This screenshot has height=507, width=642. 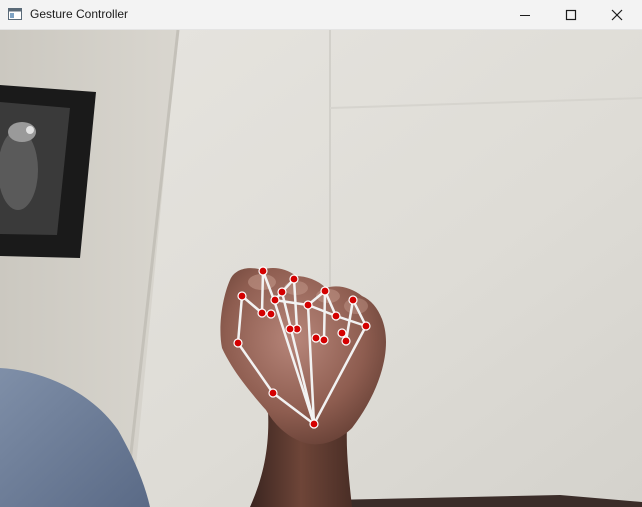 What do you see at coordinates (30, 130) in the screenshot?
I see `picture-frame-highlight` at bounding box center [30, 130].